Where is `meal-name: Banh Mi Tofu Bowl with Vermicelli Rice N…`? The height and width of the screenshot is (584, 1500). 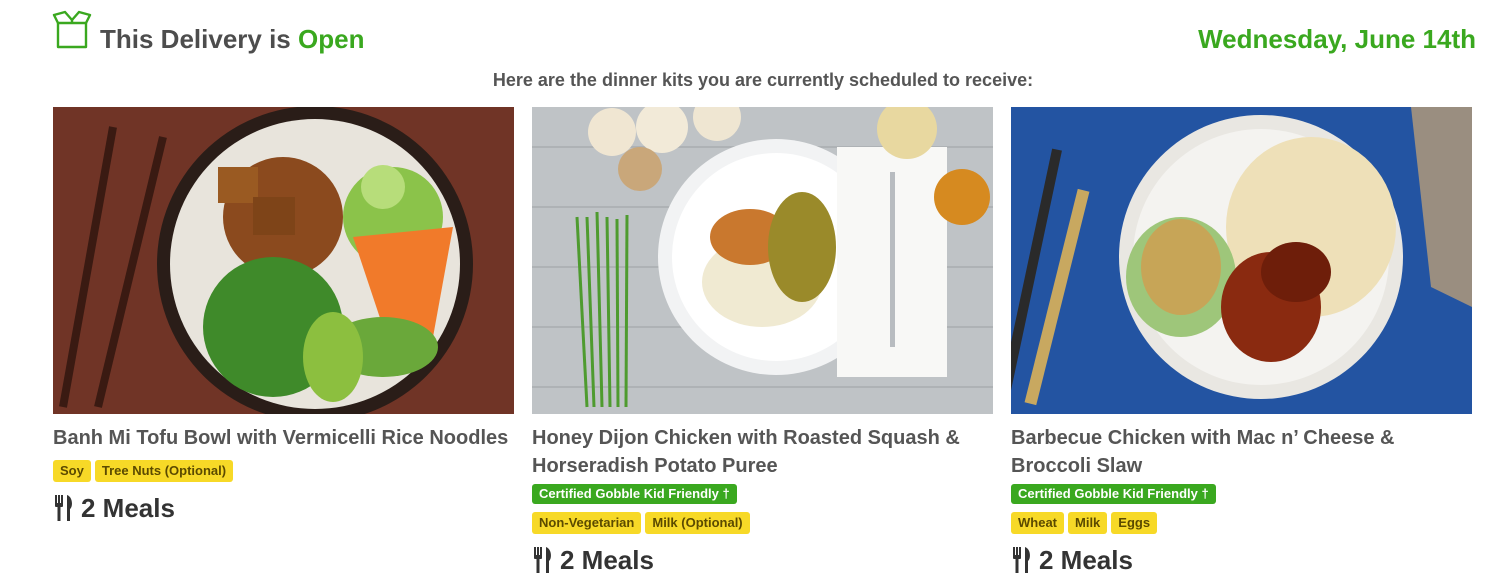 meal-name: Banh Mi Tofu Bowl with Vermicelli Rice N… is located at coordinates (283, 438).